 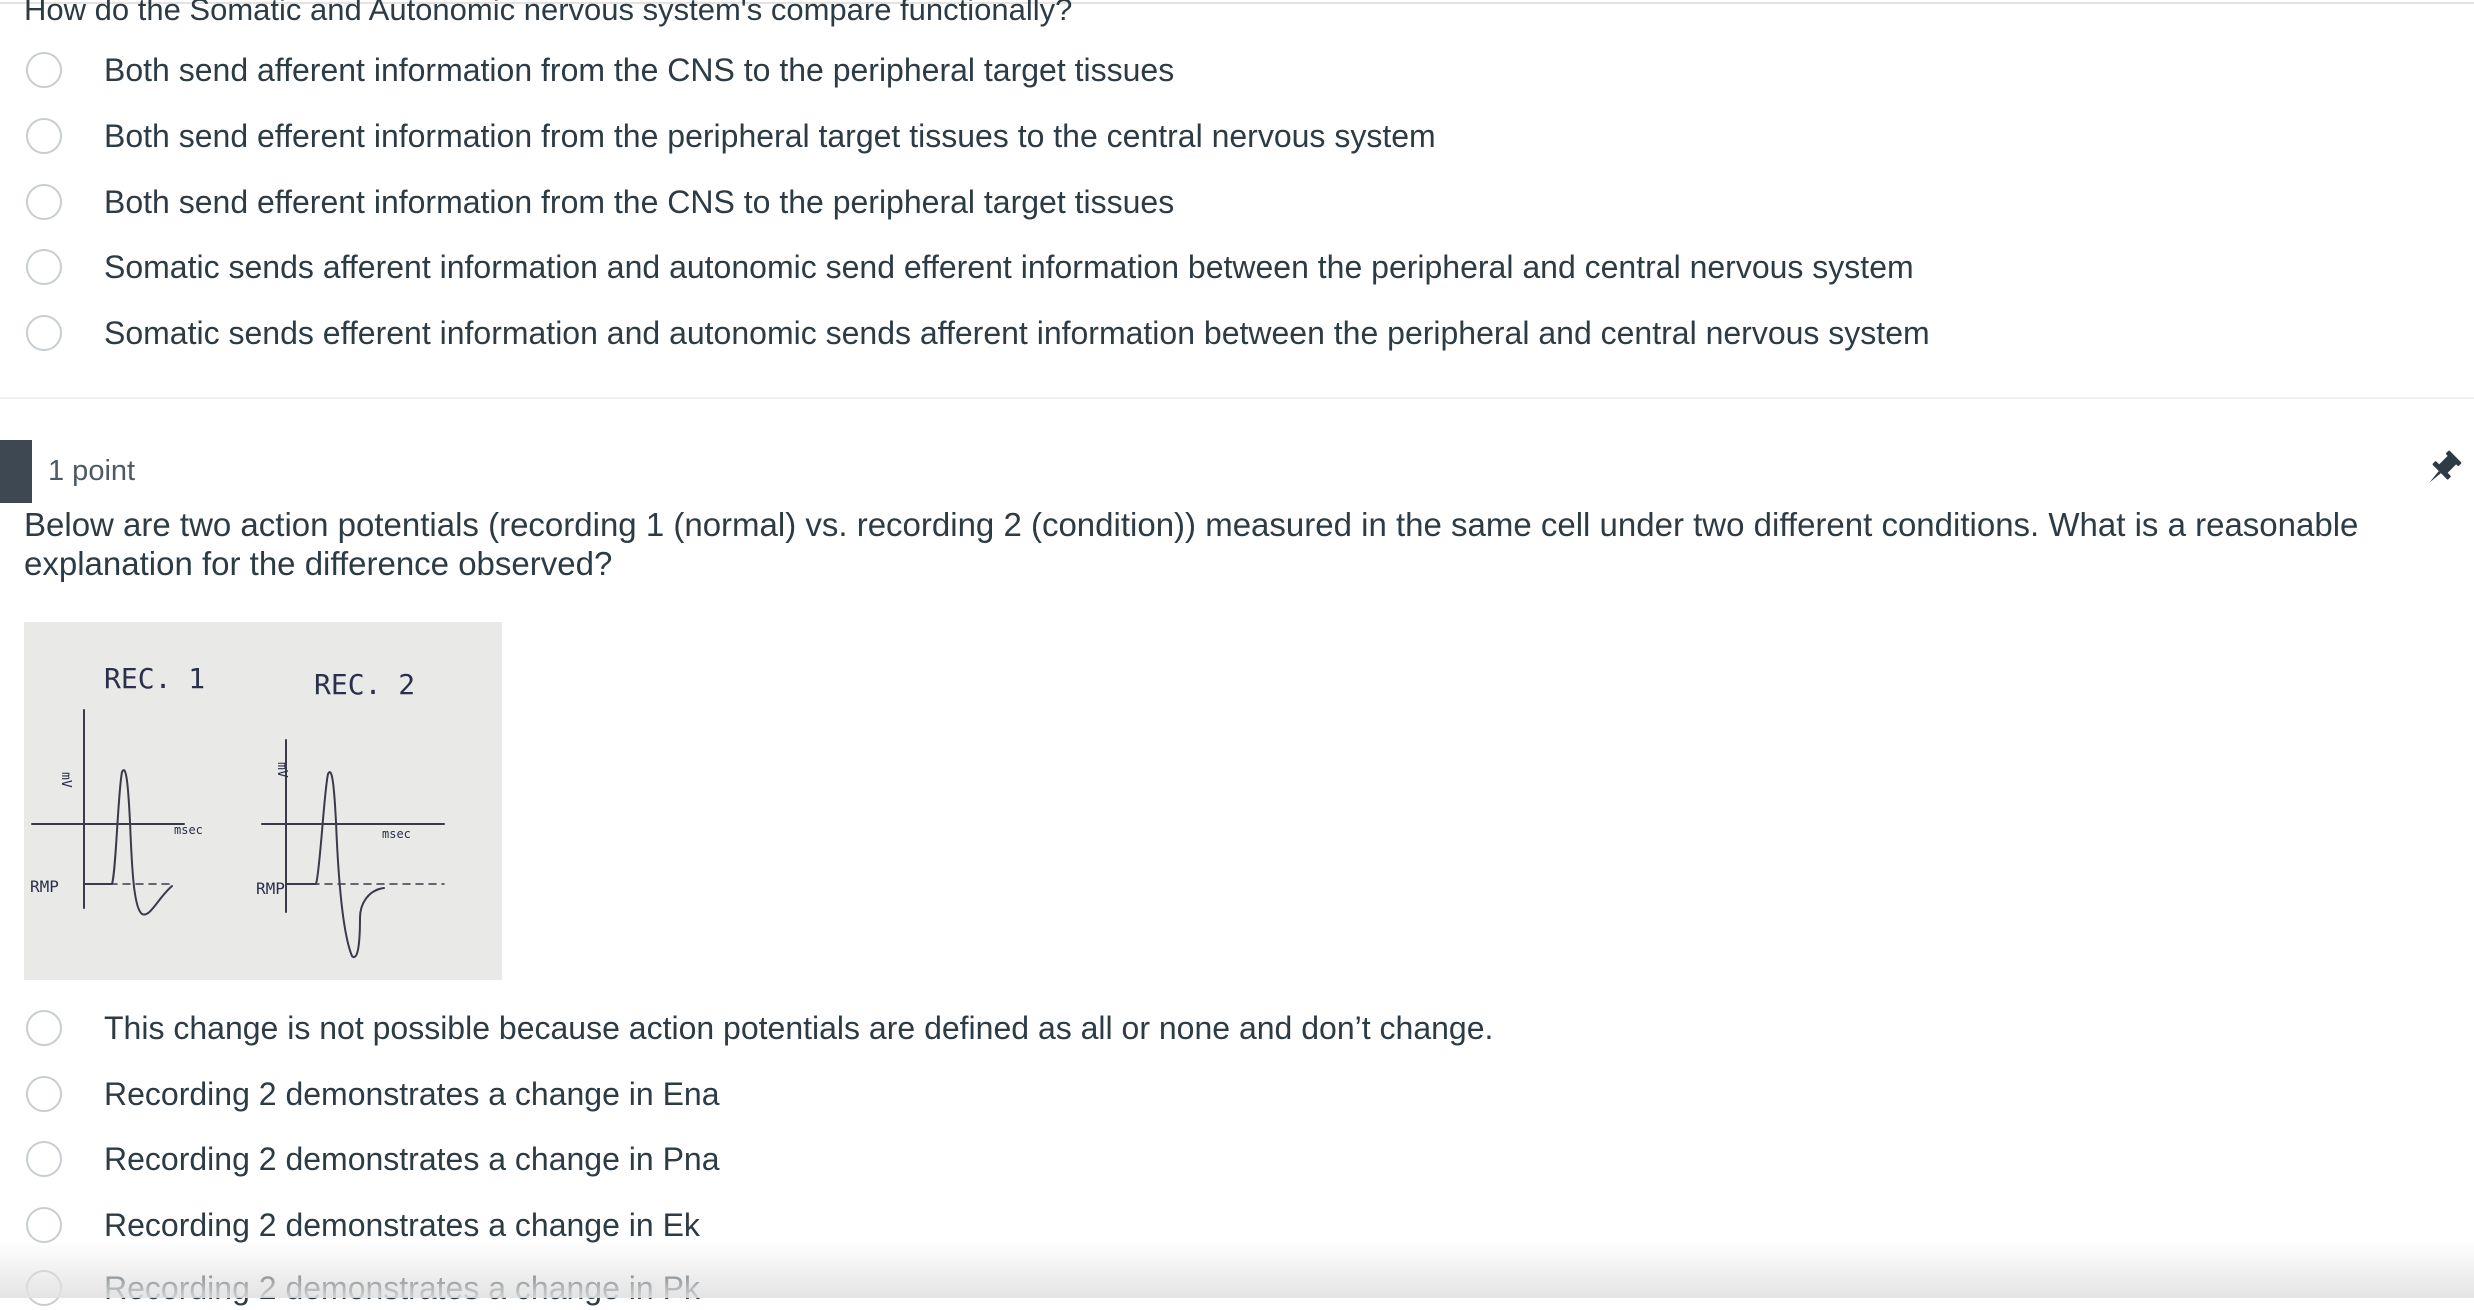 What do you see at coordinates (402, 1225) in the screenshot?
I see `answer-label: Recording 2 demonstrates a change in Ek` at bounding box center [402, 1225].